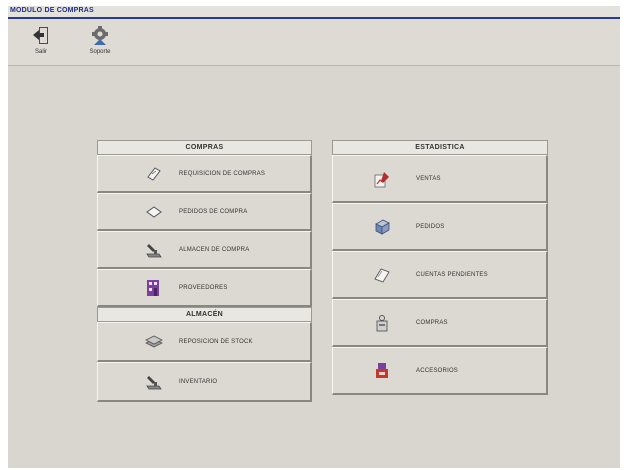 The height and width of the screenshot is (470, 628). What do you see at coordinates (222, 173) in the screenshot?
I see `requisicion-compras-label: REQUISICION DE COMPRAS` at bounding box center [222, 173].